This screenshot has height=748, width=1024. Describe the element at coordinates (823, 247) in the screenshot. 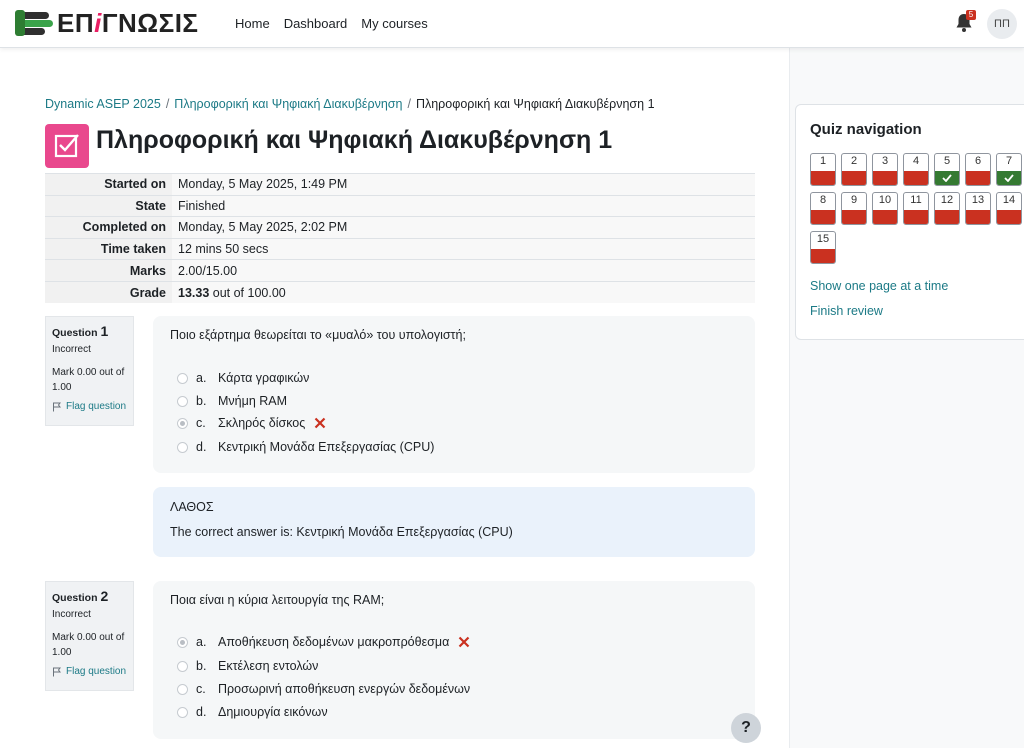

I see `quiz-nav-button-15: 15` at that location.